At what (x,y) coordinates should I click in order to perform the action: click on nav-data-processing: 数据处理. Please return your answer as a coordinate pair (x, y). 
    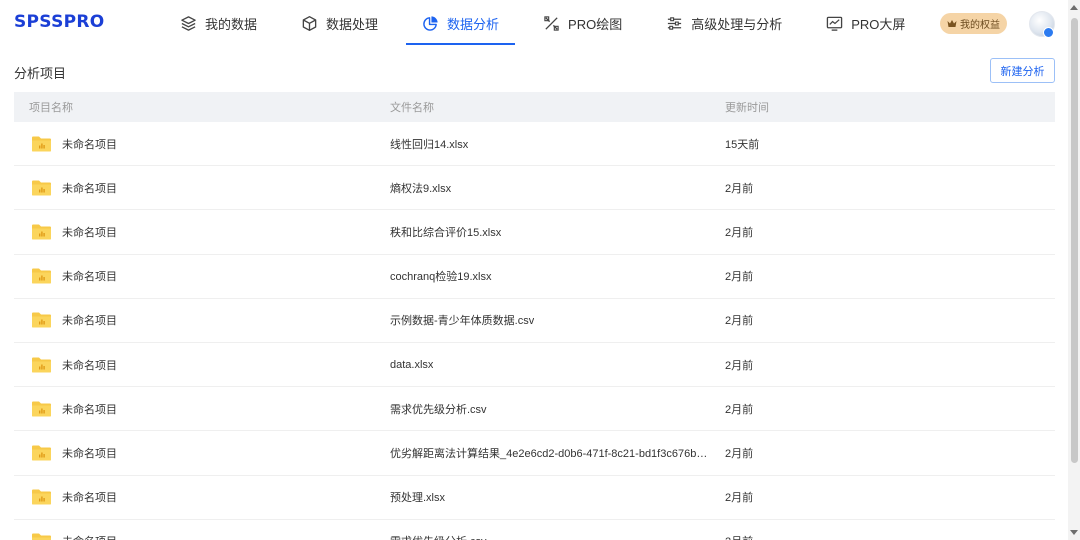
    Looking at the image, I should click on (339, 23).